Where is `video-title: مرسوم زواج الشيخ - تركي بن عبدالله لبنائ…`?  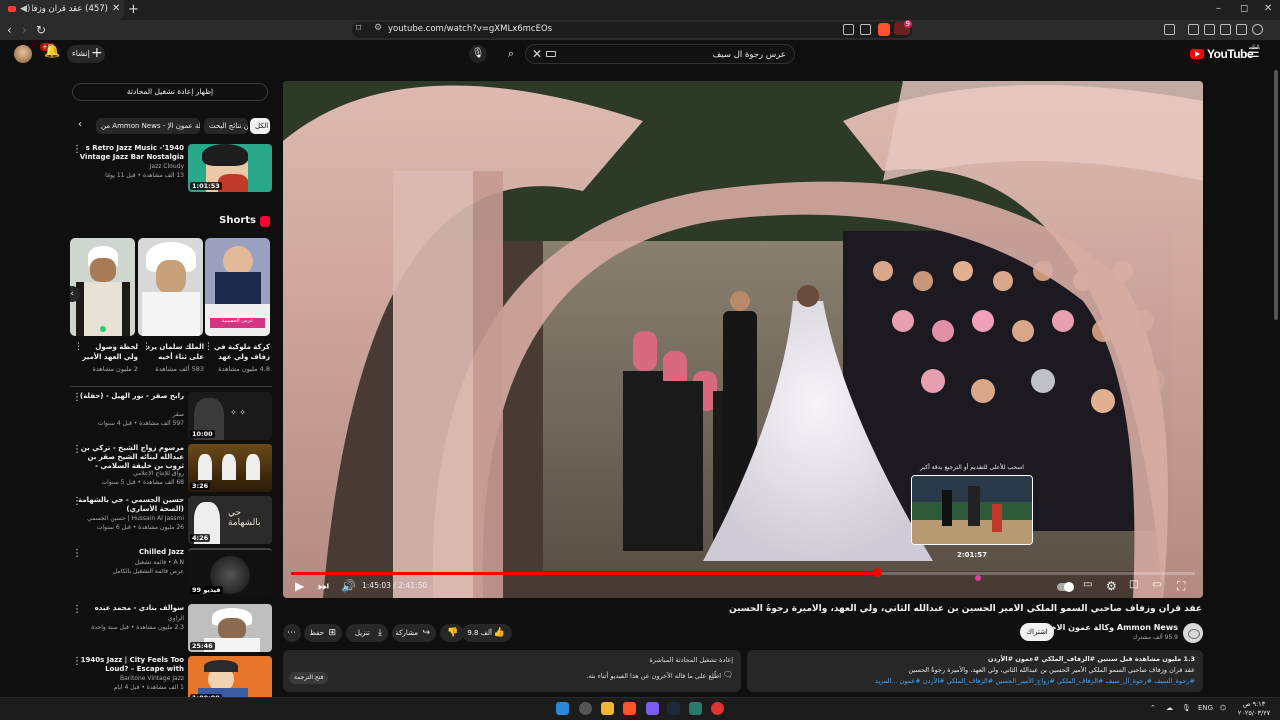 video-title: مرسوم زواج الشيخ - تركي بن عبدالله لبنائ… is located at coordinates (131, 457).